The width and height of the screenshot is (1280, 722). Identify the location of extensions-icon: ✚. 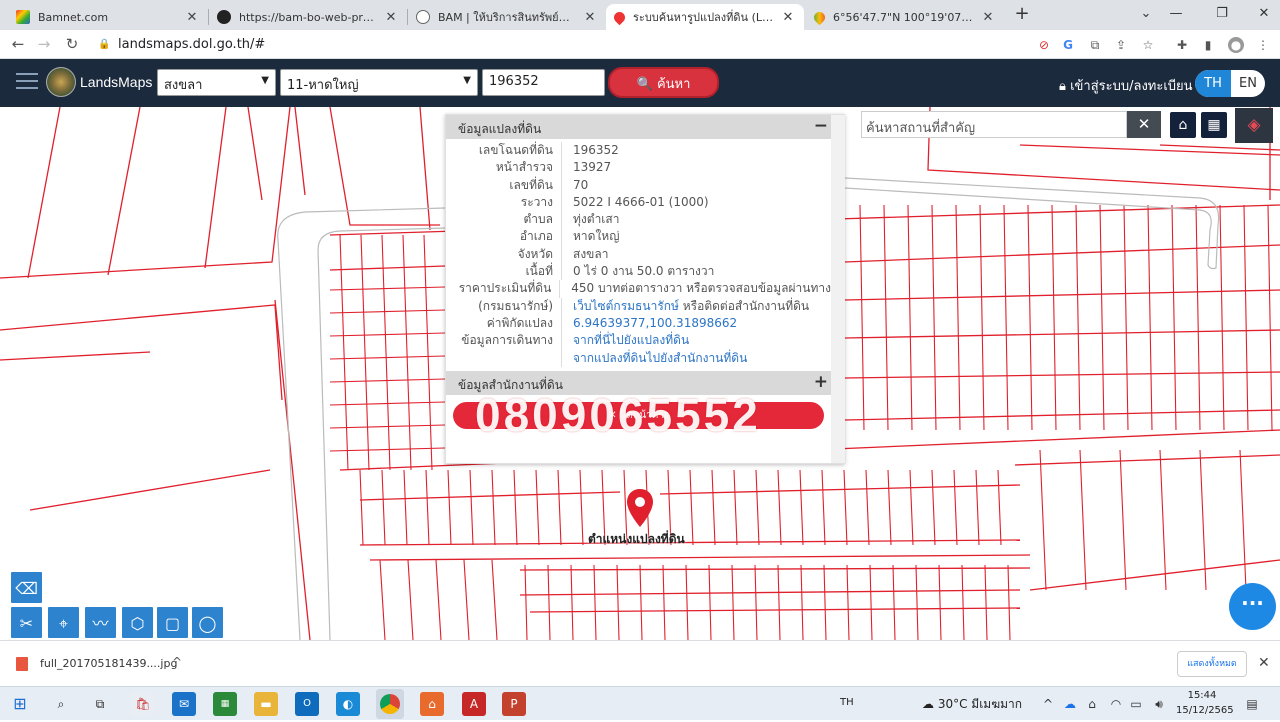
(1182, 45).